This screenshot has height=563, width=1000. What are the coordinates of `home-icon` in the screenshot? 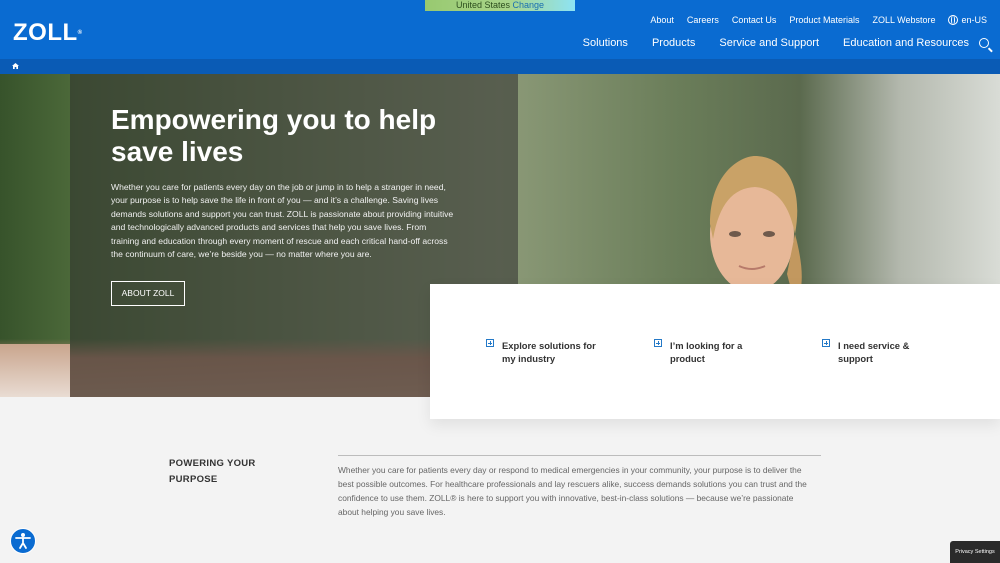 It's located at (15, 66).